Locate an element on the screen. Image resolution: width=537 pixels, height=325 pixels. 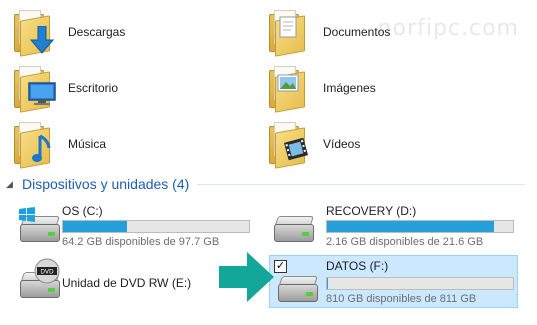
folder-label: Documentos is located at coordinates (357, 32).